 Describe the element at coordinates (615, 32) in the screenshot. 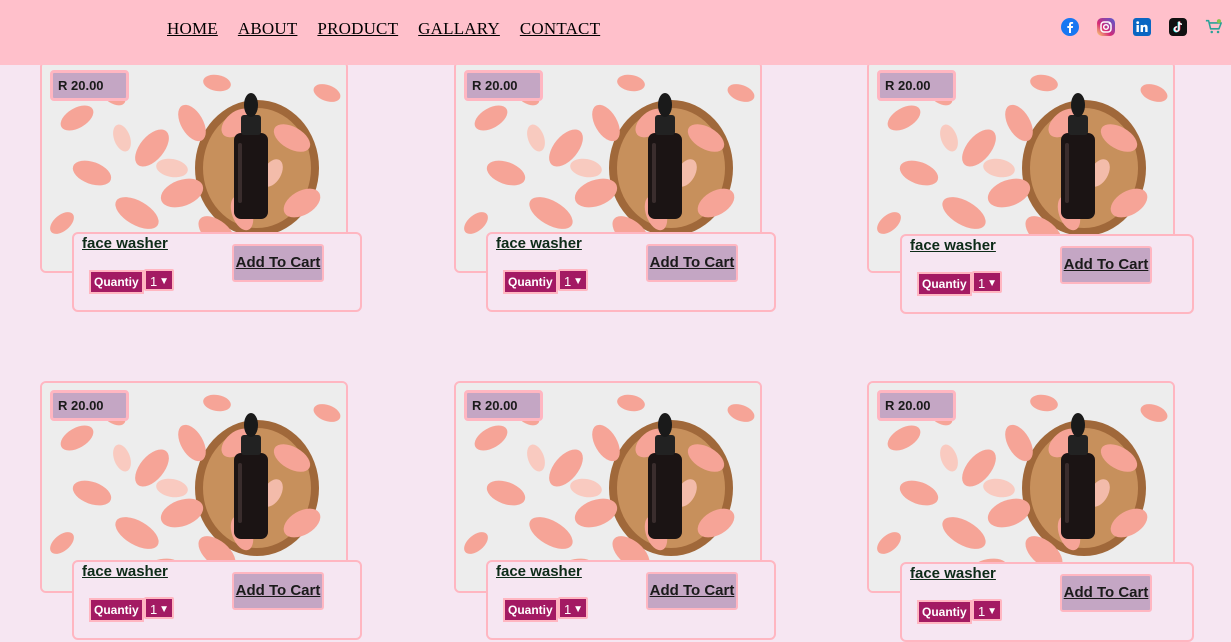

I see `navbar: HOME ABOUT PRODUCT GALLARY CONTACT` at that location.